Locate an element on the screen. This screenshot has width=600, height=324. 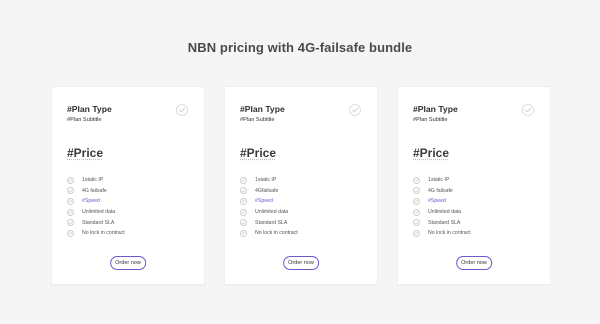
feature-label: 4Gfailsafe is located at coordinates (267, 190).